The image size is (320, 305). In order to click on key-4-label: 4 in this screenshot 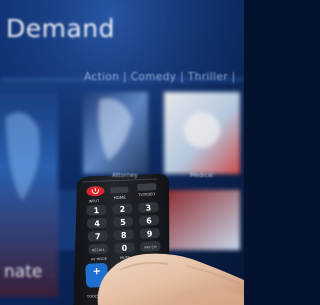, I will do `click(97, 223)`.